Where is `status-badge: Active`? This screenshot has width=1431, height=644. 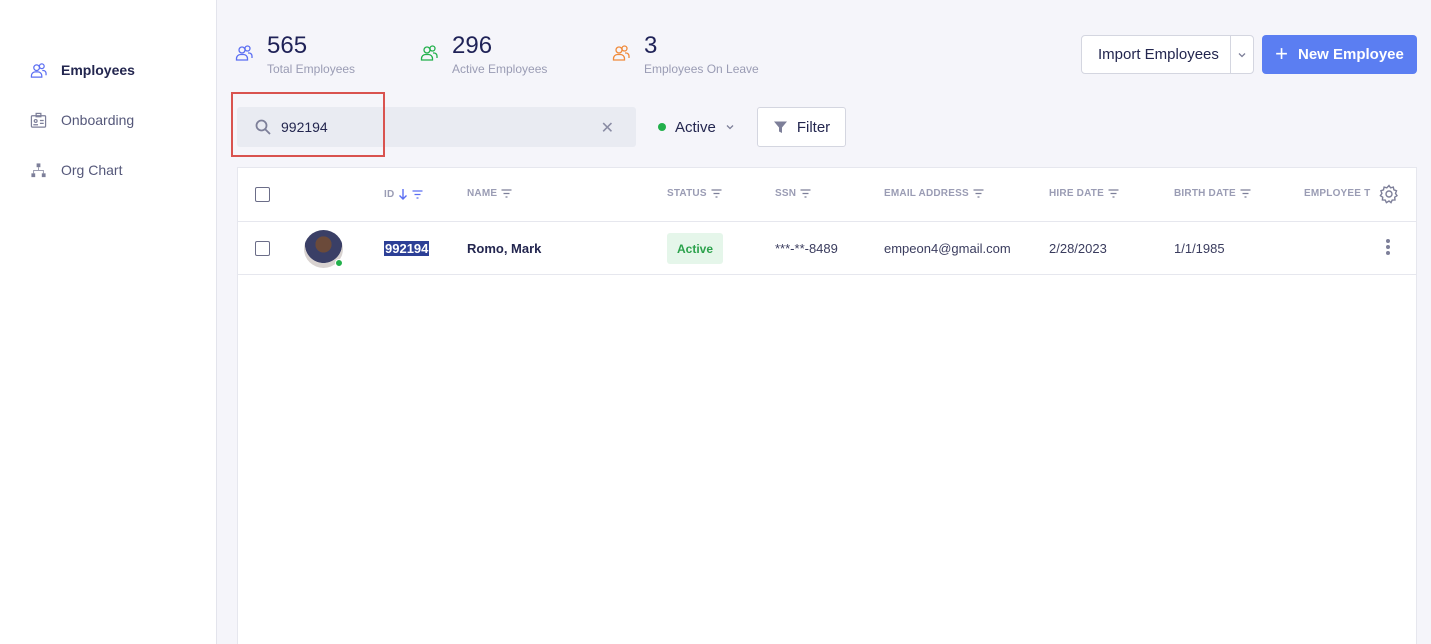
status-badge: Active is located at coordinates (695, 248).